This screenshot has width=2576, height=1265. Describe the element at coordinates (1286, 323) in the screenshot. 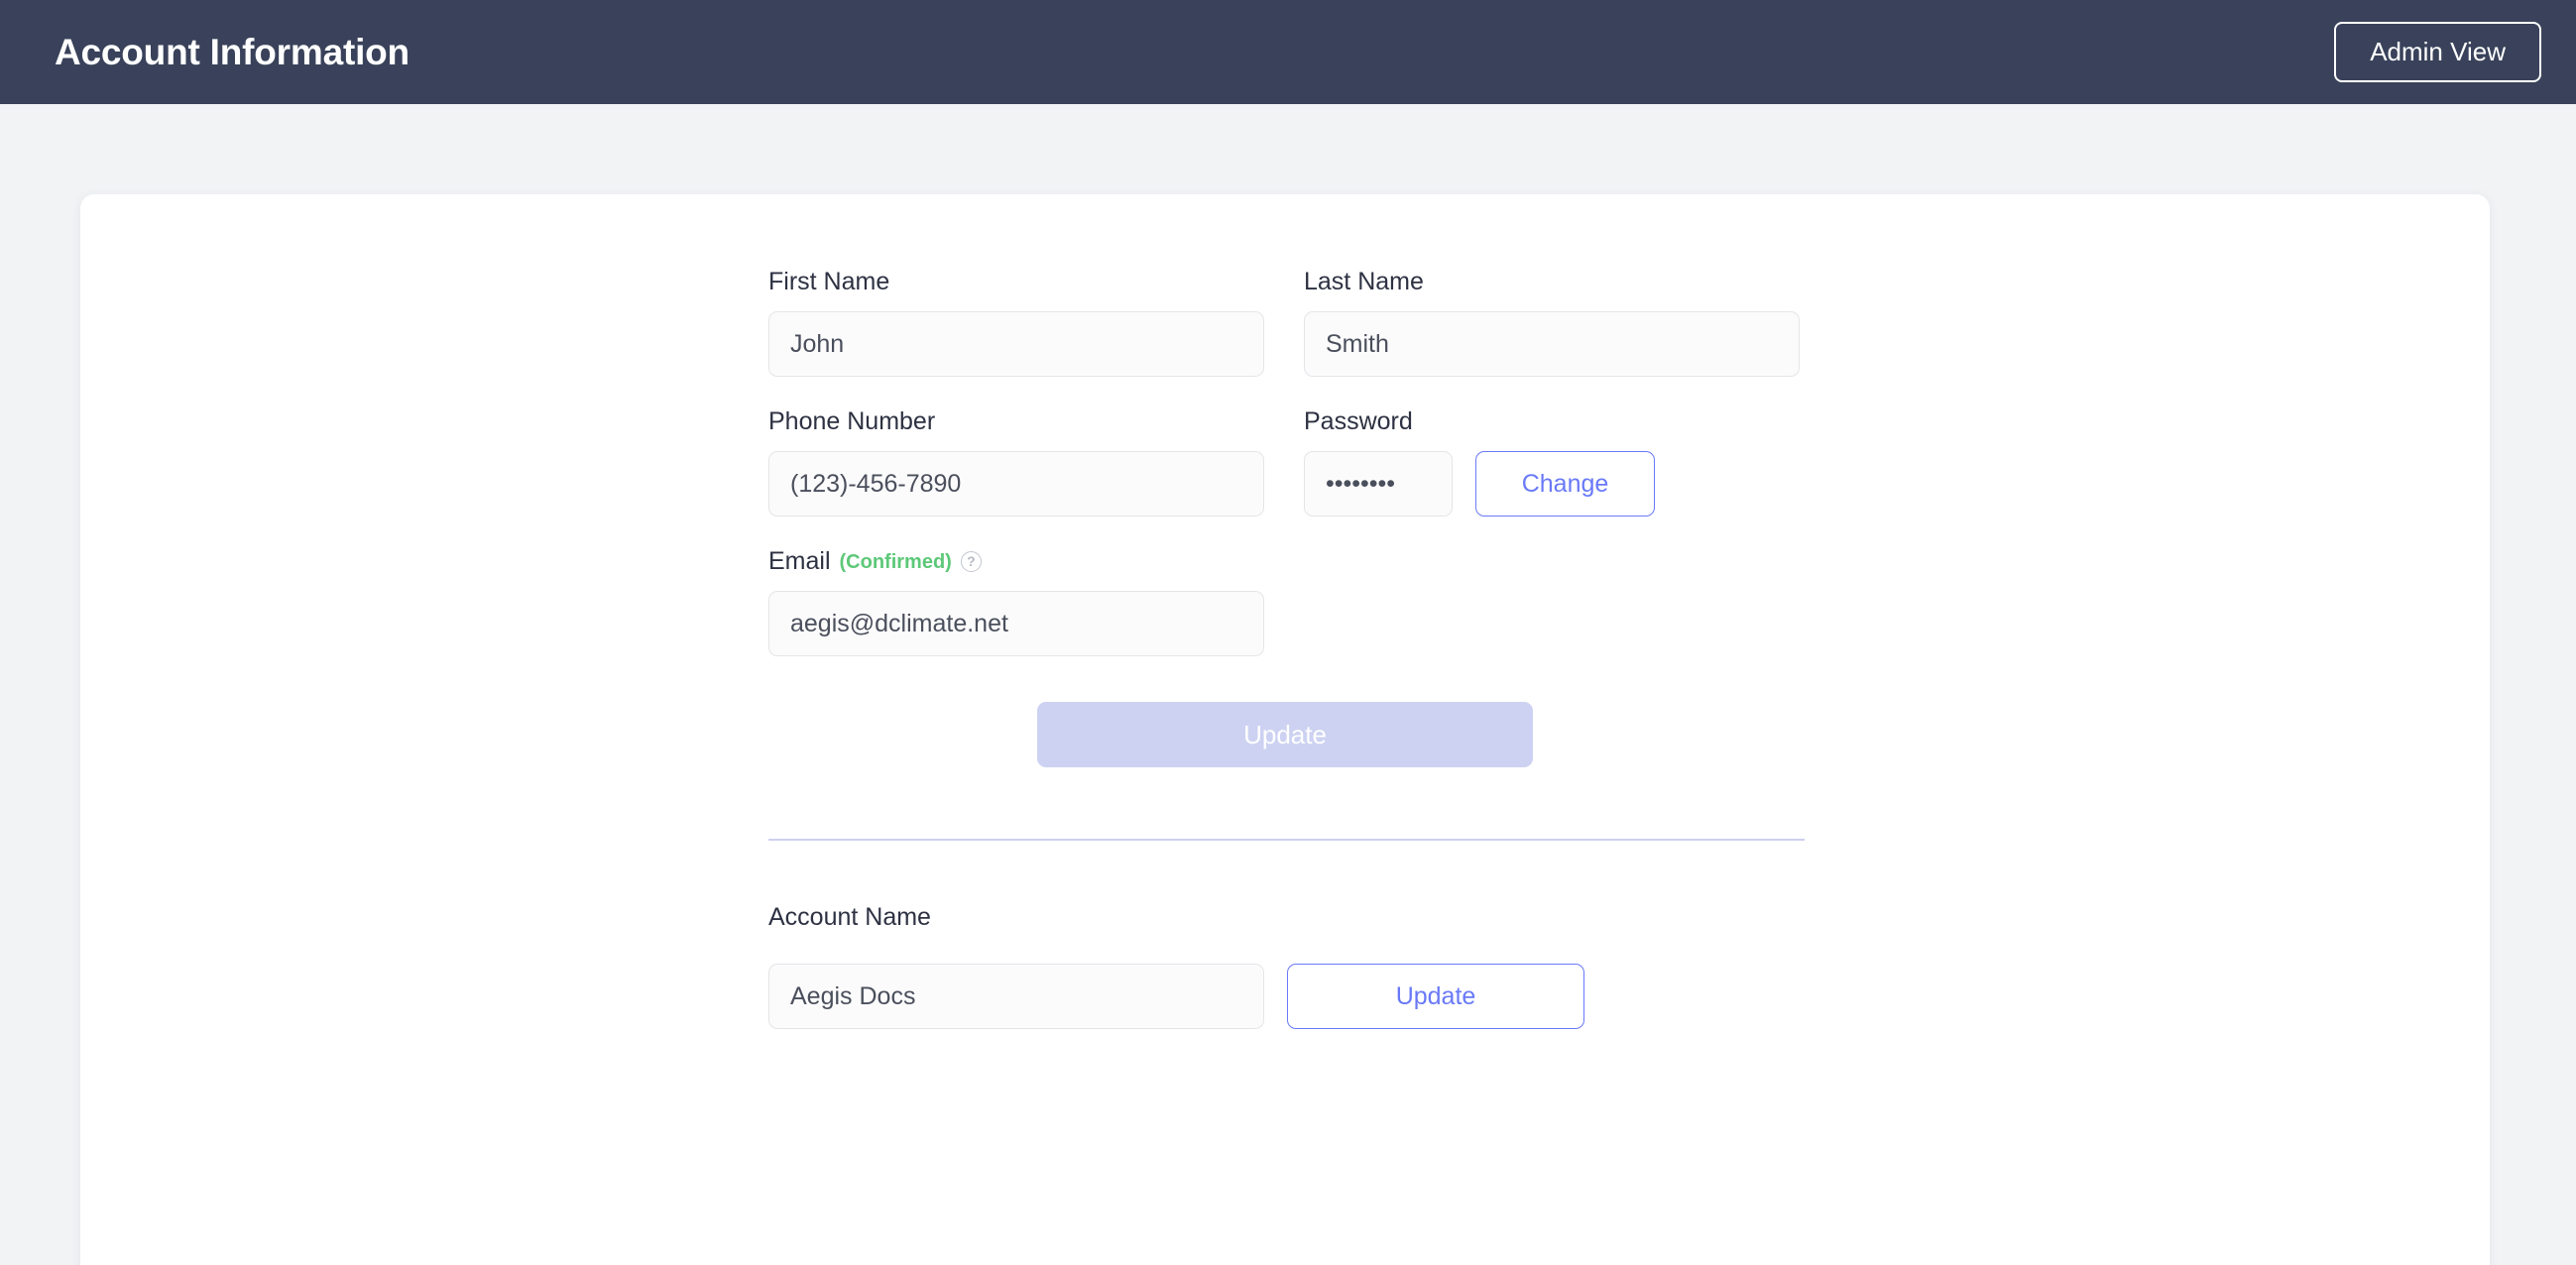

I see `name-row: First Name Last Name` at that location.